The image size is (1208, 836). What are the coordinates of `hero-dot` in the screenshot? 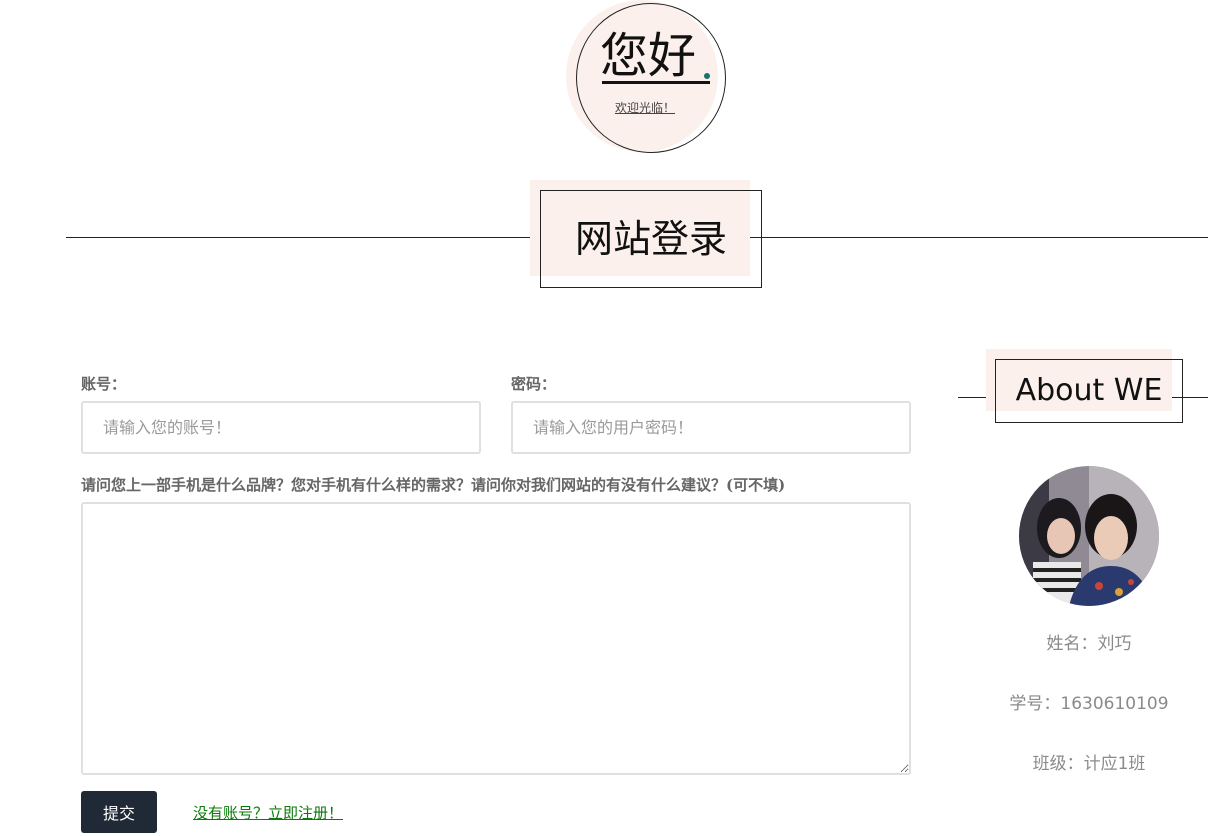 It's located at (707, 76).